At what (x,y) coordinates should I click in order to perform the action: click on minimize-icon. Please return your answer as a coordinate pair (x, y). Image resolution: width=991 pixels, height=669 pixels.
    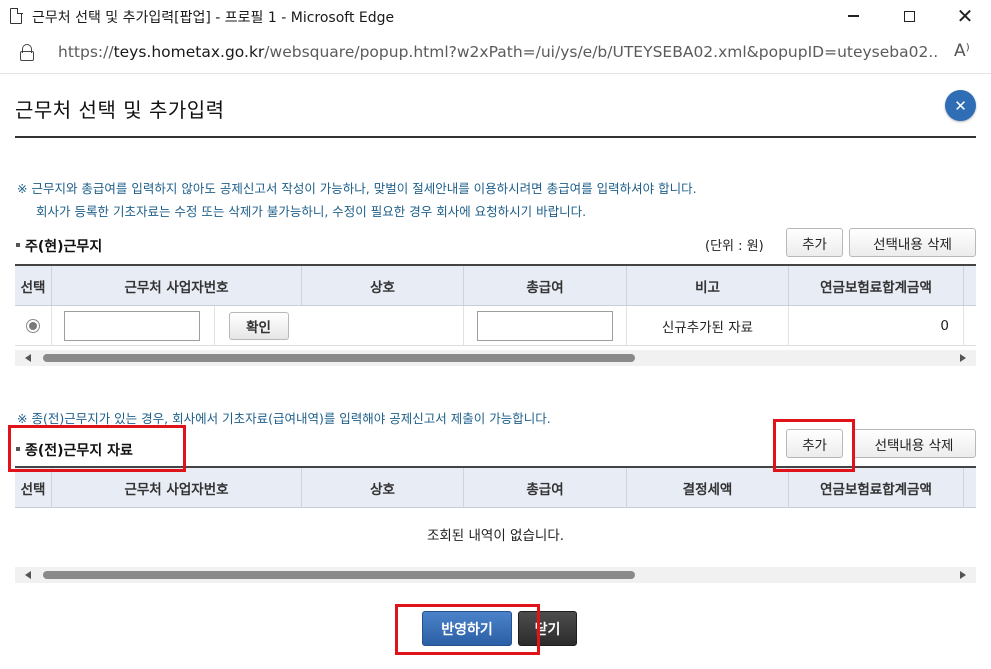
    Looking at the image, I should click on (853, 16).